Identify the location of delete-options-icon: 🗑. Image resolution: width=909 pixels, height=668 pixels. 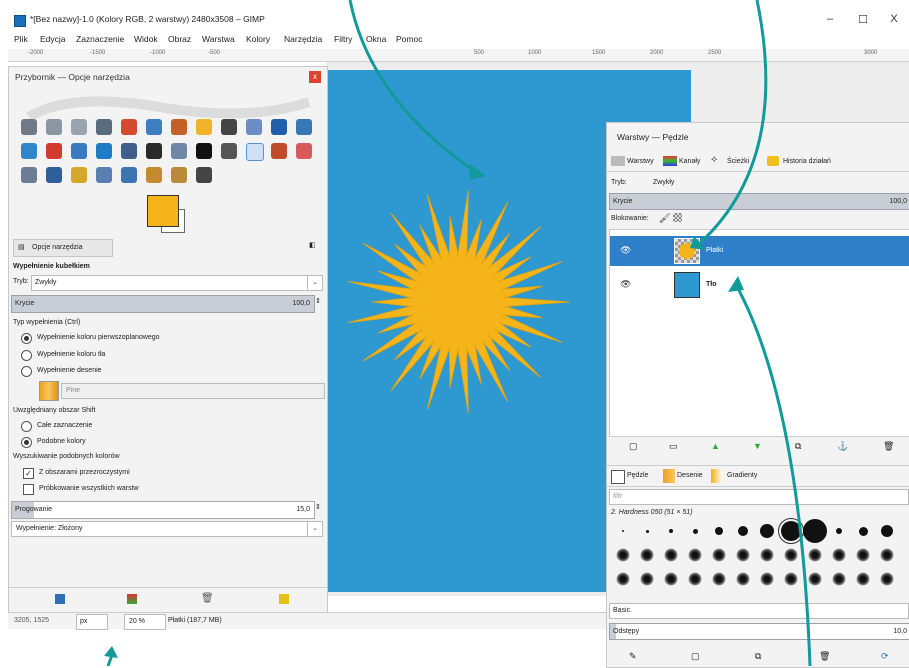
(207, 598).